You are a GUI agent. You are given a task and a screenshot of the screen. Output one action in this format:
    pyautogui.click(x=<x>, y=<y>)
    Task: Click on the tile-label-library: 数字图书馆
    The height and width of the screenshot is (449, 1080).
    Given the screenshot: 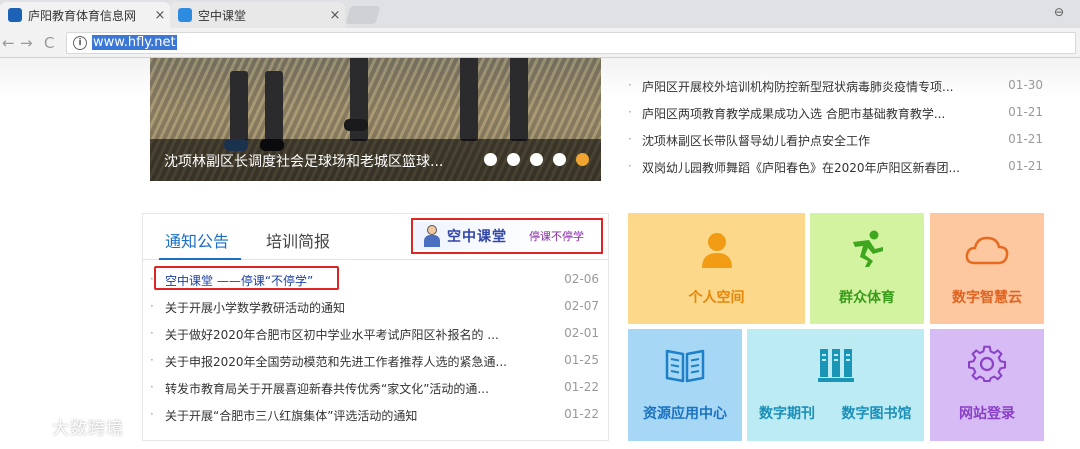 What is the action you would take?
    pyautogui.click(x=876, y=414)
    